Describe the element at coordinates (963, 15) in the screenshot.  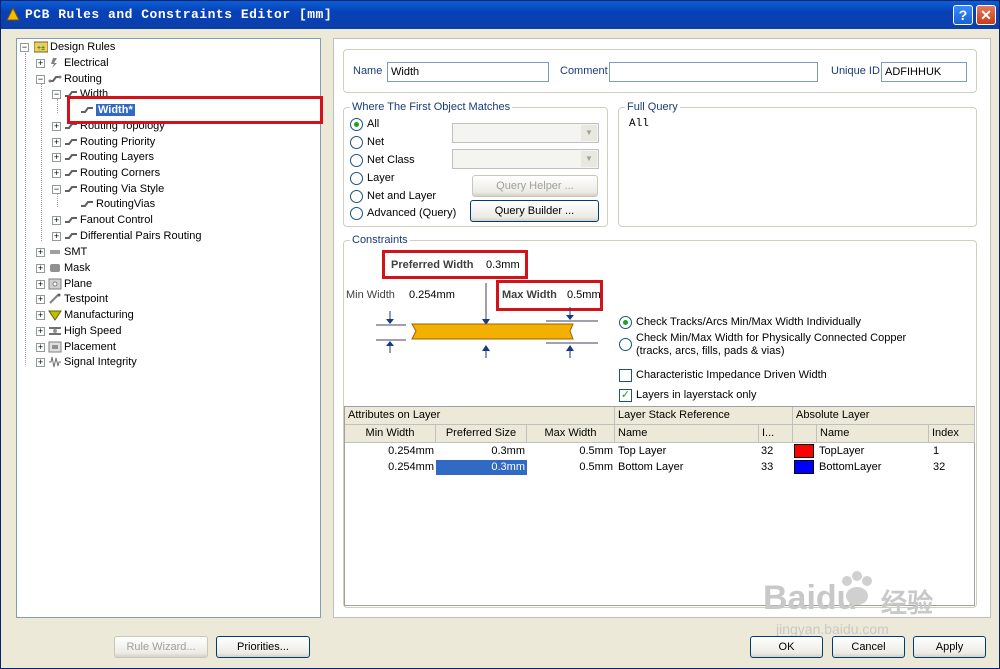
I see `help-button: ?` at that location.